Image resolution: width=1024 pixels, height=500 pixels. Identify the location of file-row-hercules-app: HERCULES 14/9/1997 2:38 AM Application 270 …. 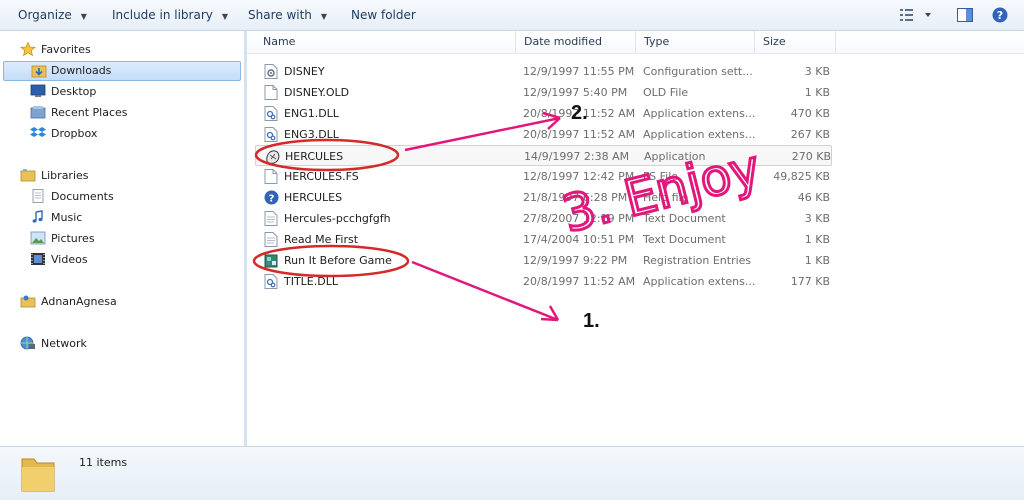
(543, 155).